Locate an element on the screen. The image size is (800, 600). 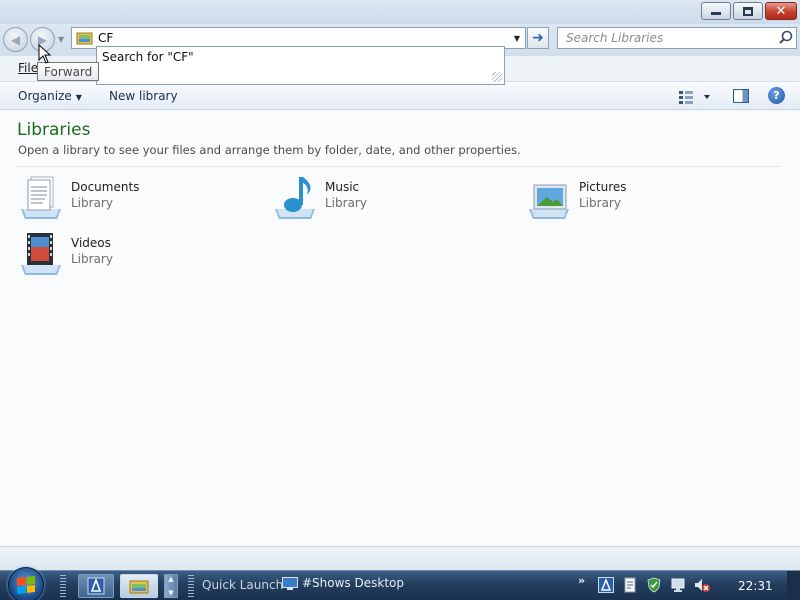
tray-app-icon is located at coordinates (606, 585).